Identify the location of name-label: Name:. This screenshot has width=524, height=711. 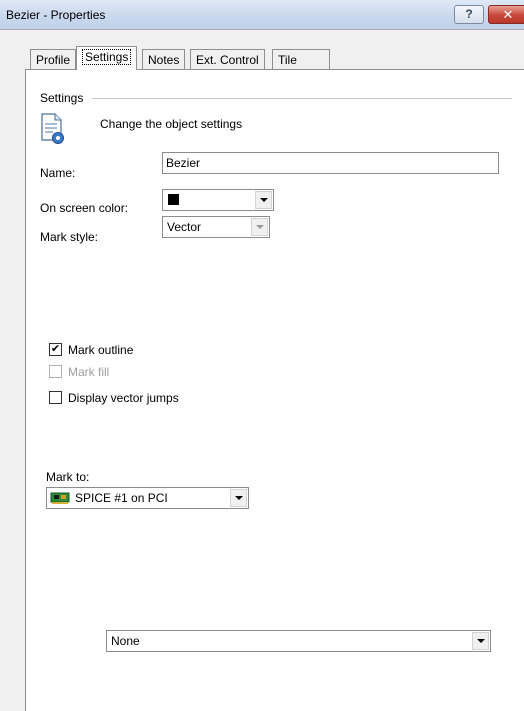
(58, 173).